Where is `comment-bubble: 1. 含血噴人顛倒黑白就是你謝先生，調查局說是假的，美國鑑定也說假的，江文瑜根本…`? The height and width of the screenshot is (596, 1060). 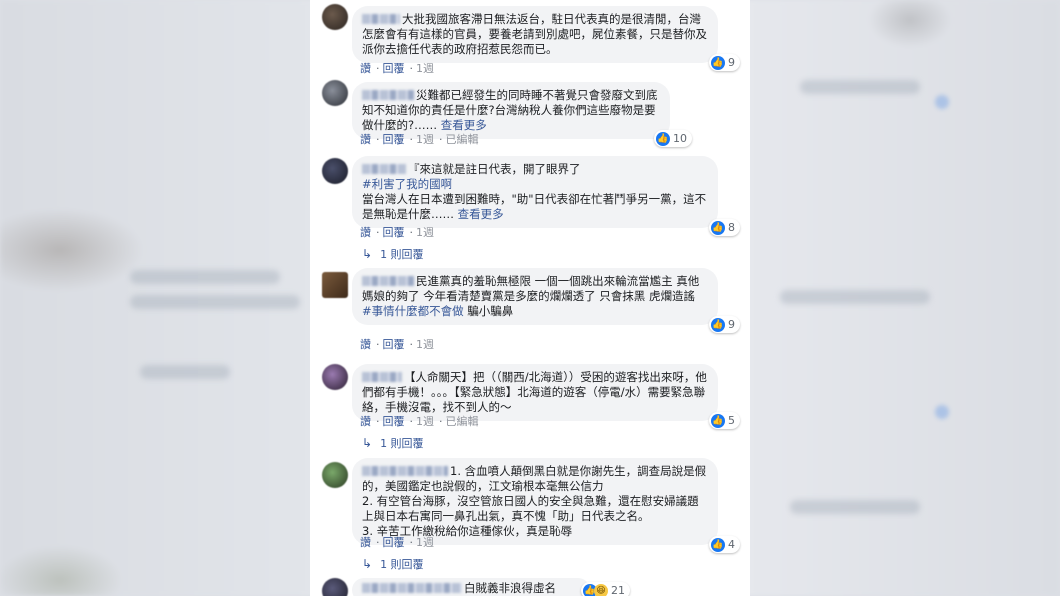
comment-bubble: 1. 含血噴人顛倒黑白就是你謝先生，調查局說是假的，美國鑑定也說假的，江文瑜根本… is located at coordinates (546, 505).